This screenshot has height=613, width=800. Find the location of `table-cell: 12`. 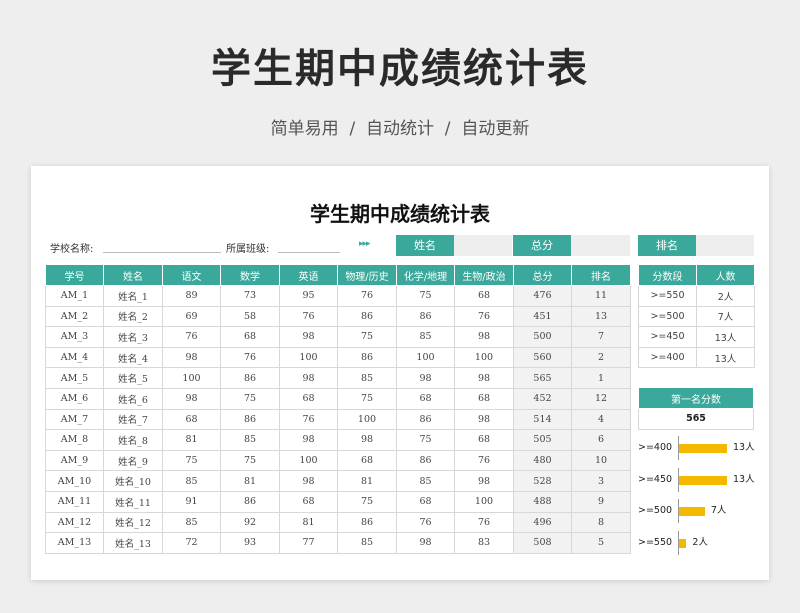

table-cell: 12 is located at coordinates (601, 398).